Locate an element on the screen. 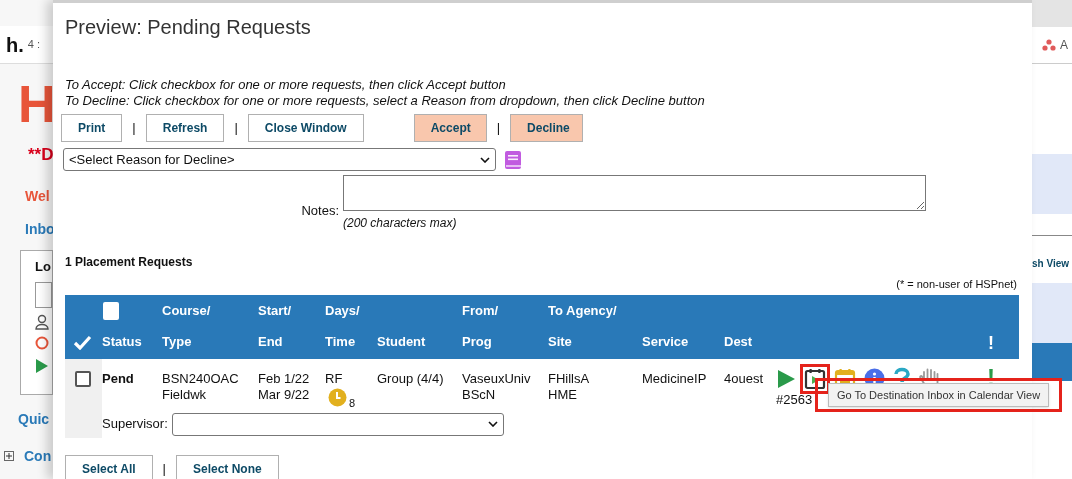  notes-label: Notes: is located at coordinates (319, 211).